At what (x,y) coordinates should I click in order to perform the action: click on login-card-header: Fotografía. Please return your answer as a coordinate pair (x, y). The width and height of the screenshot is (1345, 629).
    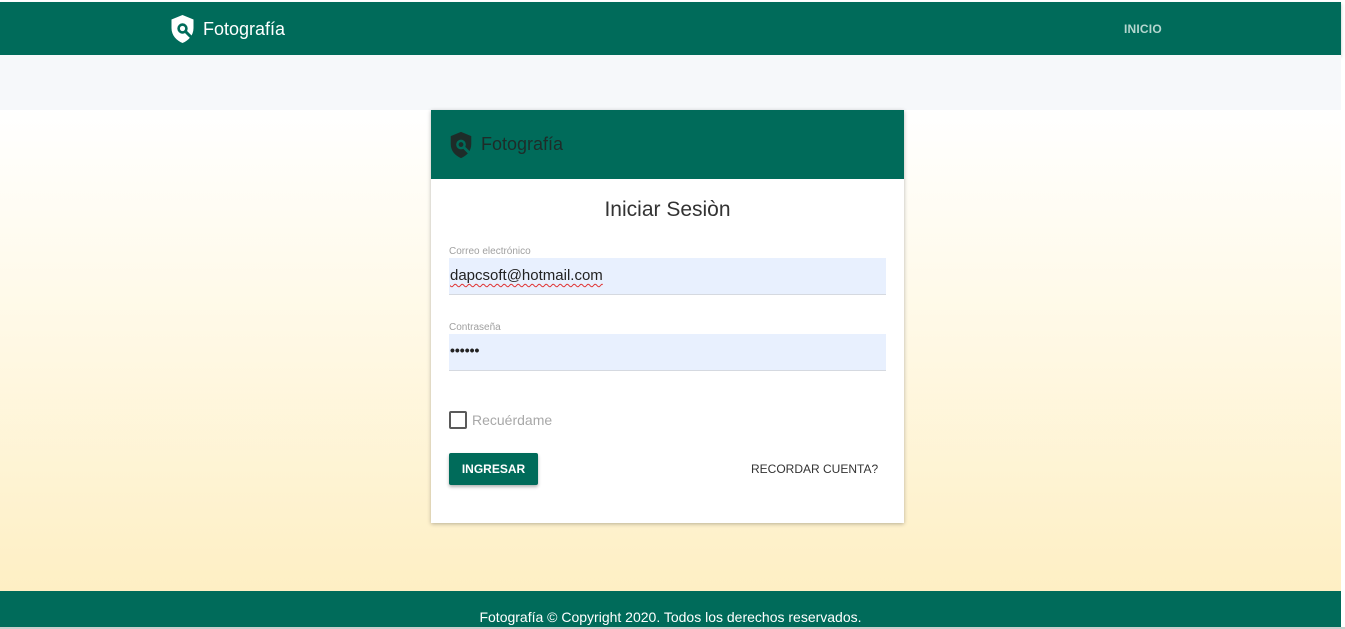
    Looking at the image, I should click on (667, 144).